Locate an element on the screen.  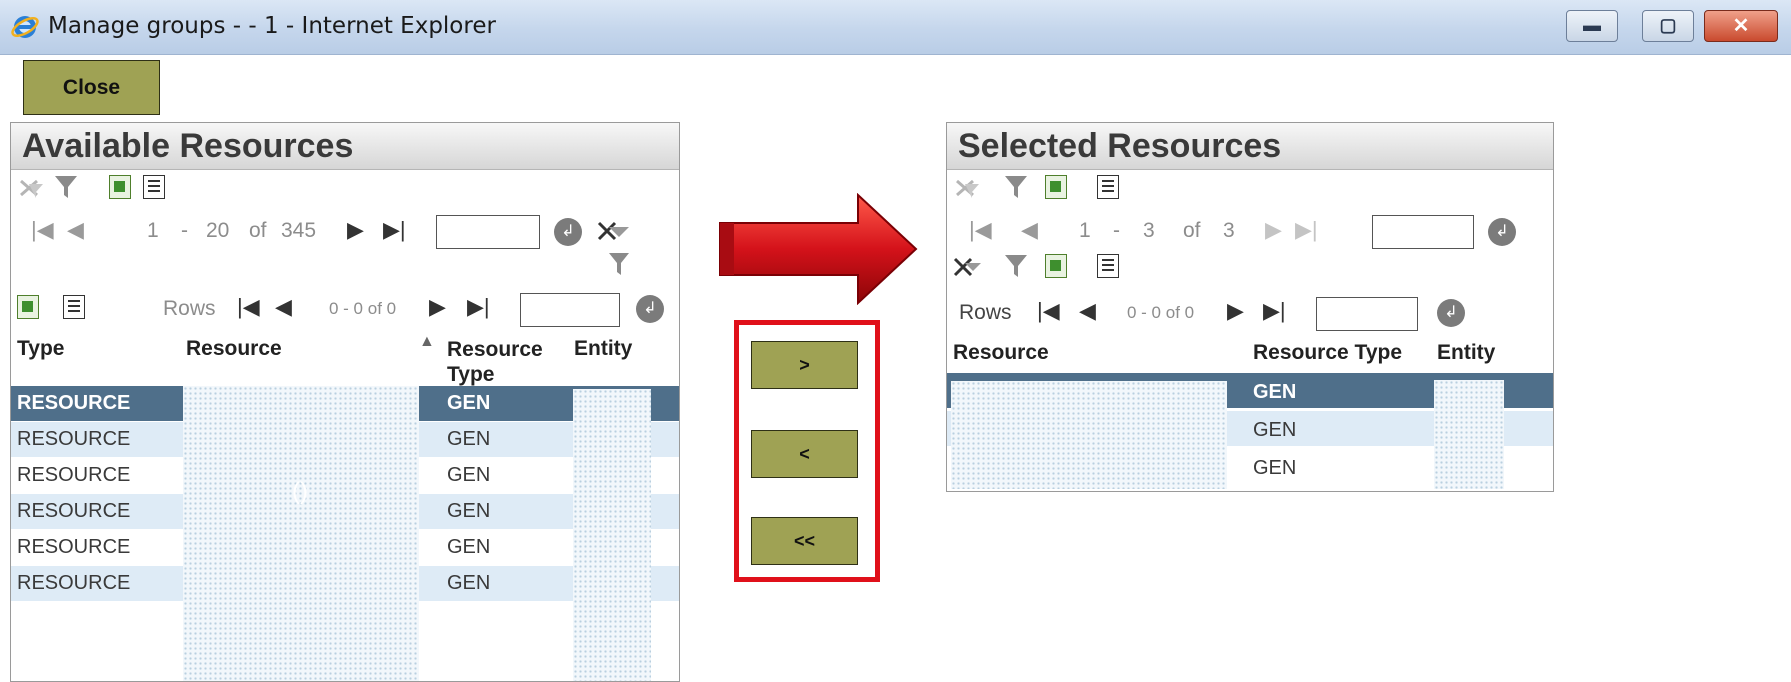
close-button: Close is located at coordinates (91, 87).